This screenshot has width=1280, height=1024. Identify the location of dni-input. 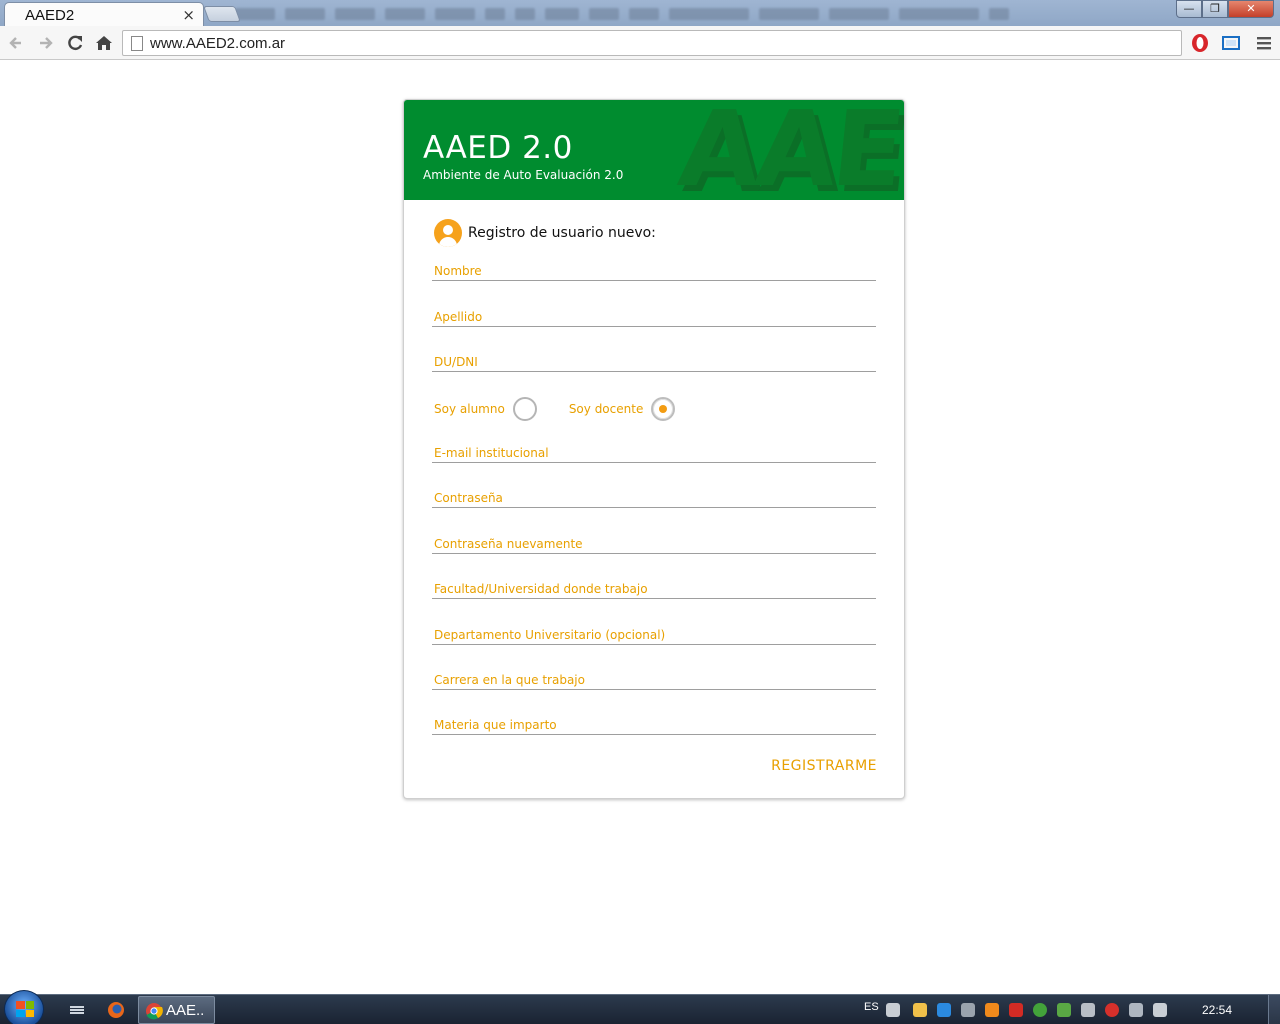
(654, 361).